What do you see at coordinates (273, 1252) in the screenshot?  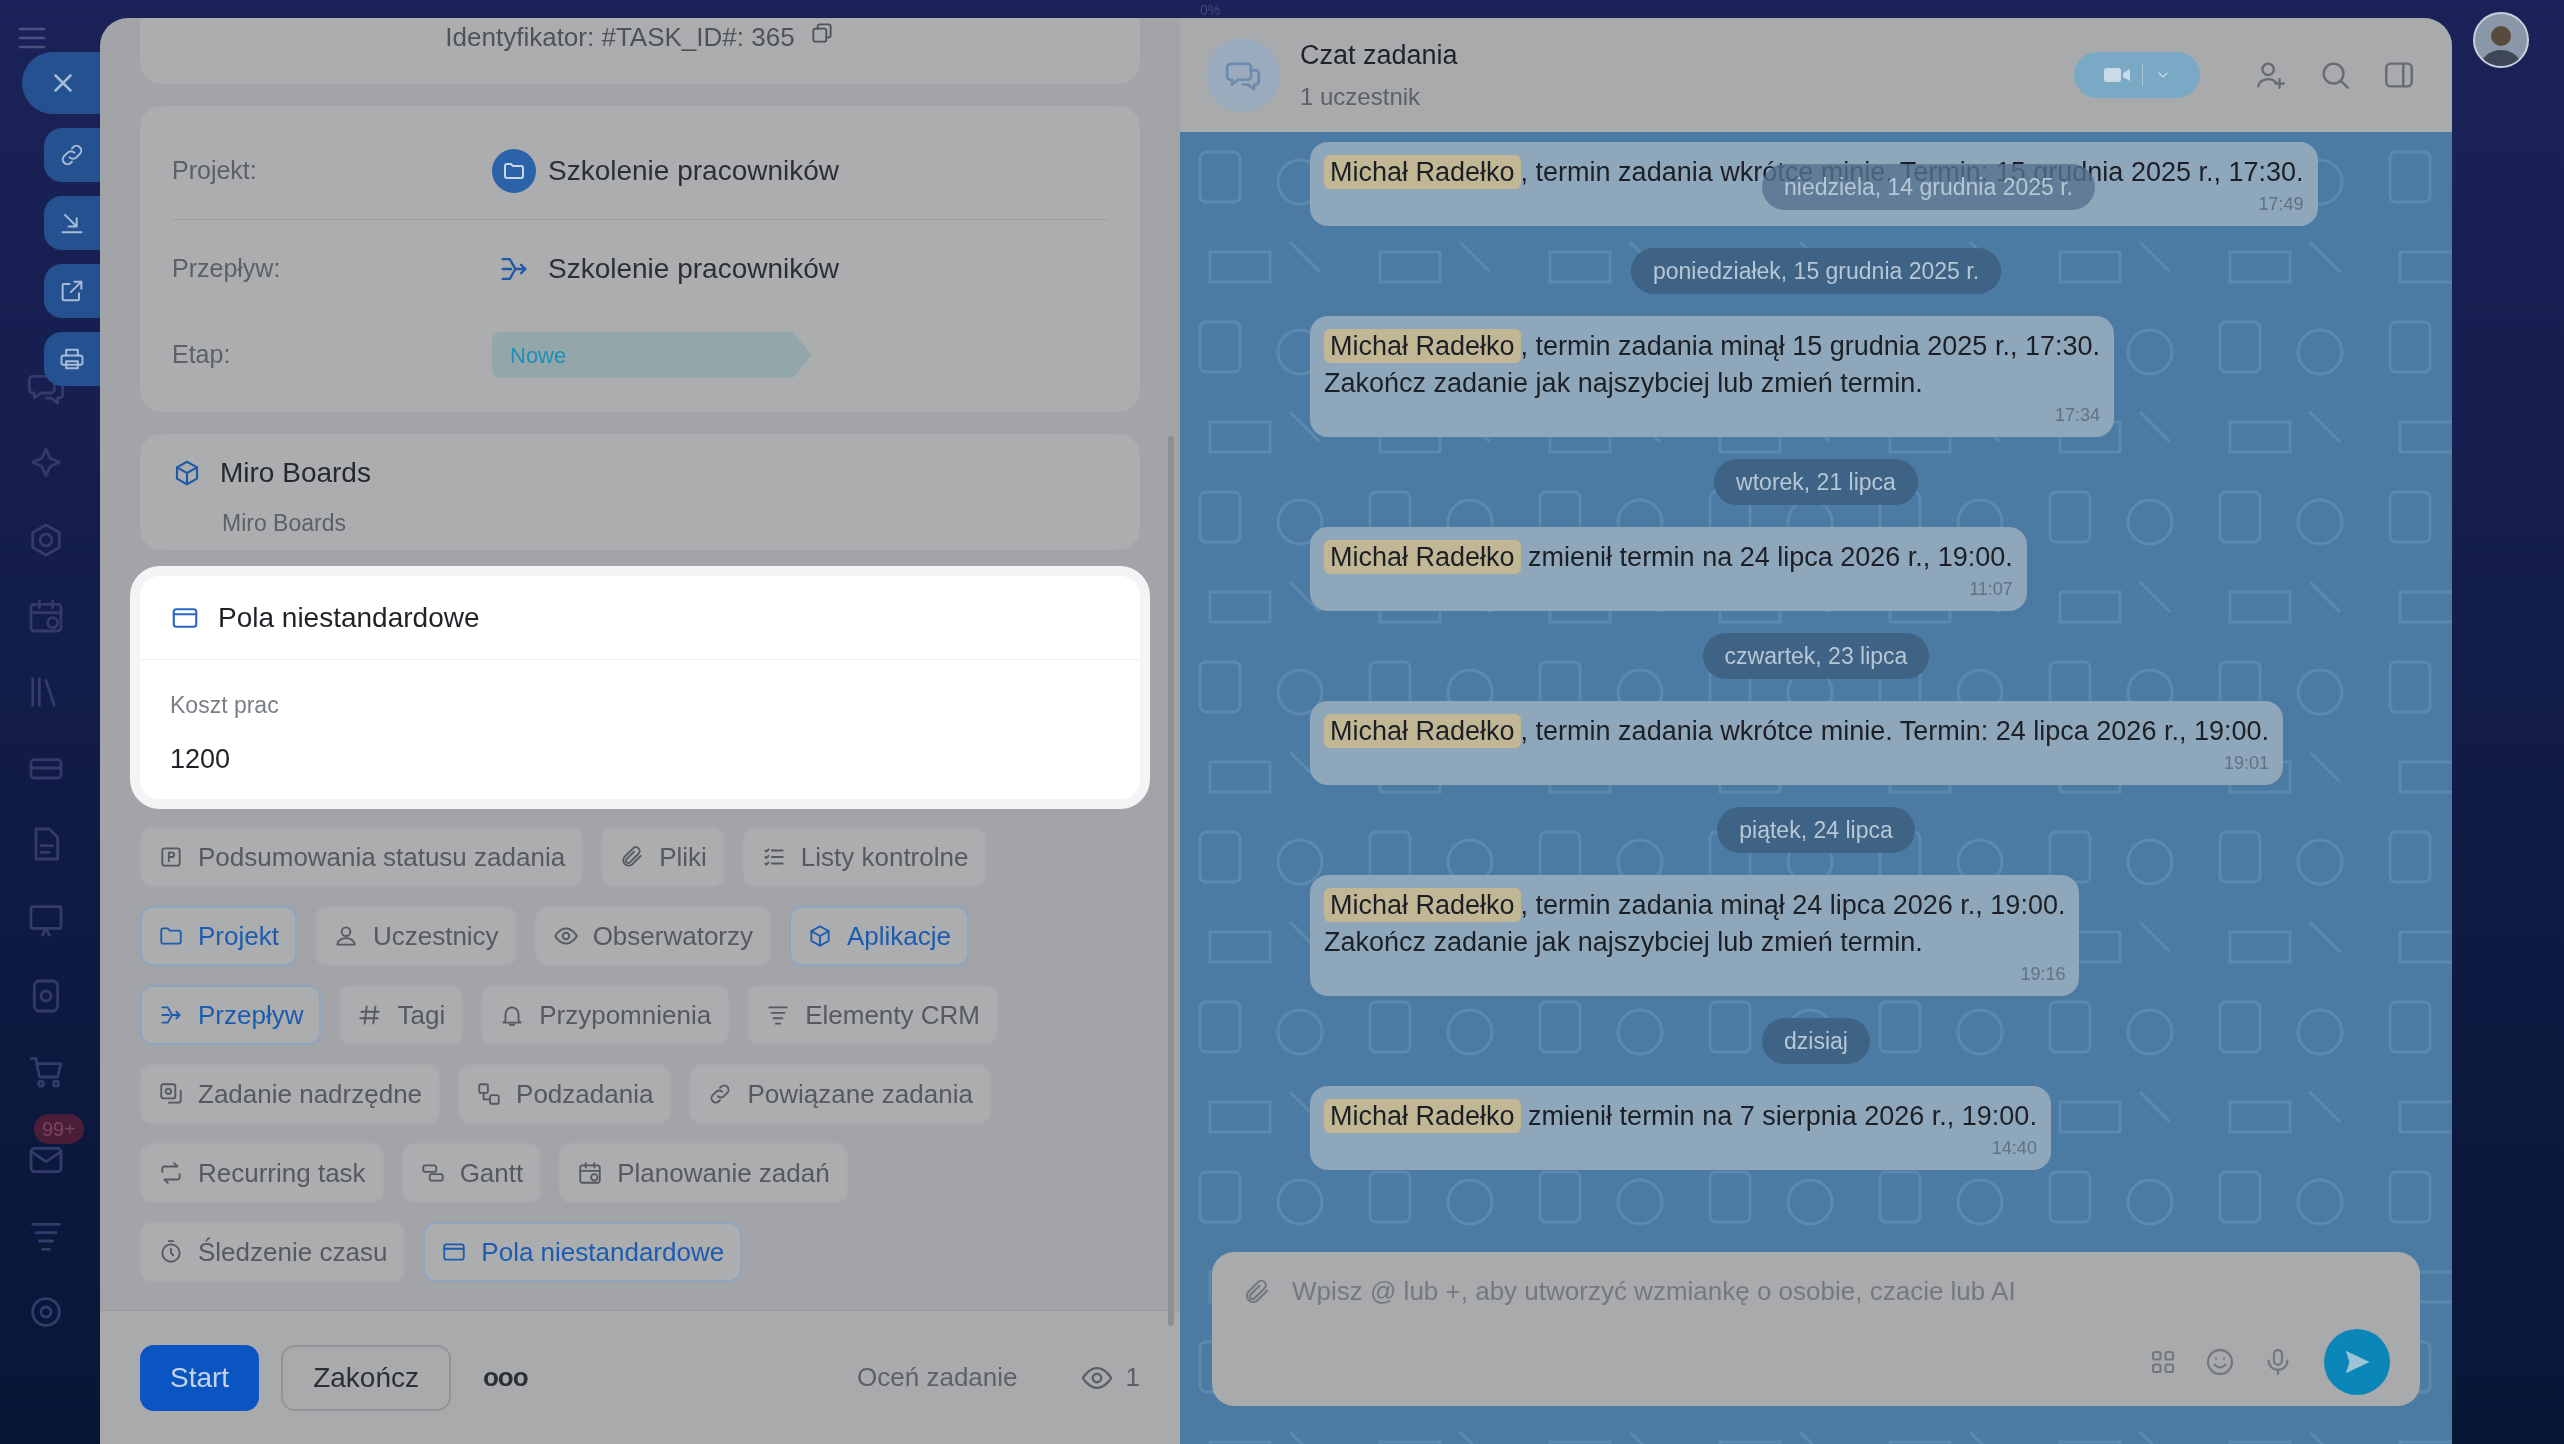 I see `option-chip: Śledzenie czasu` at bounding box center [273, 1252].